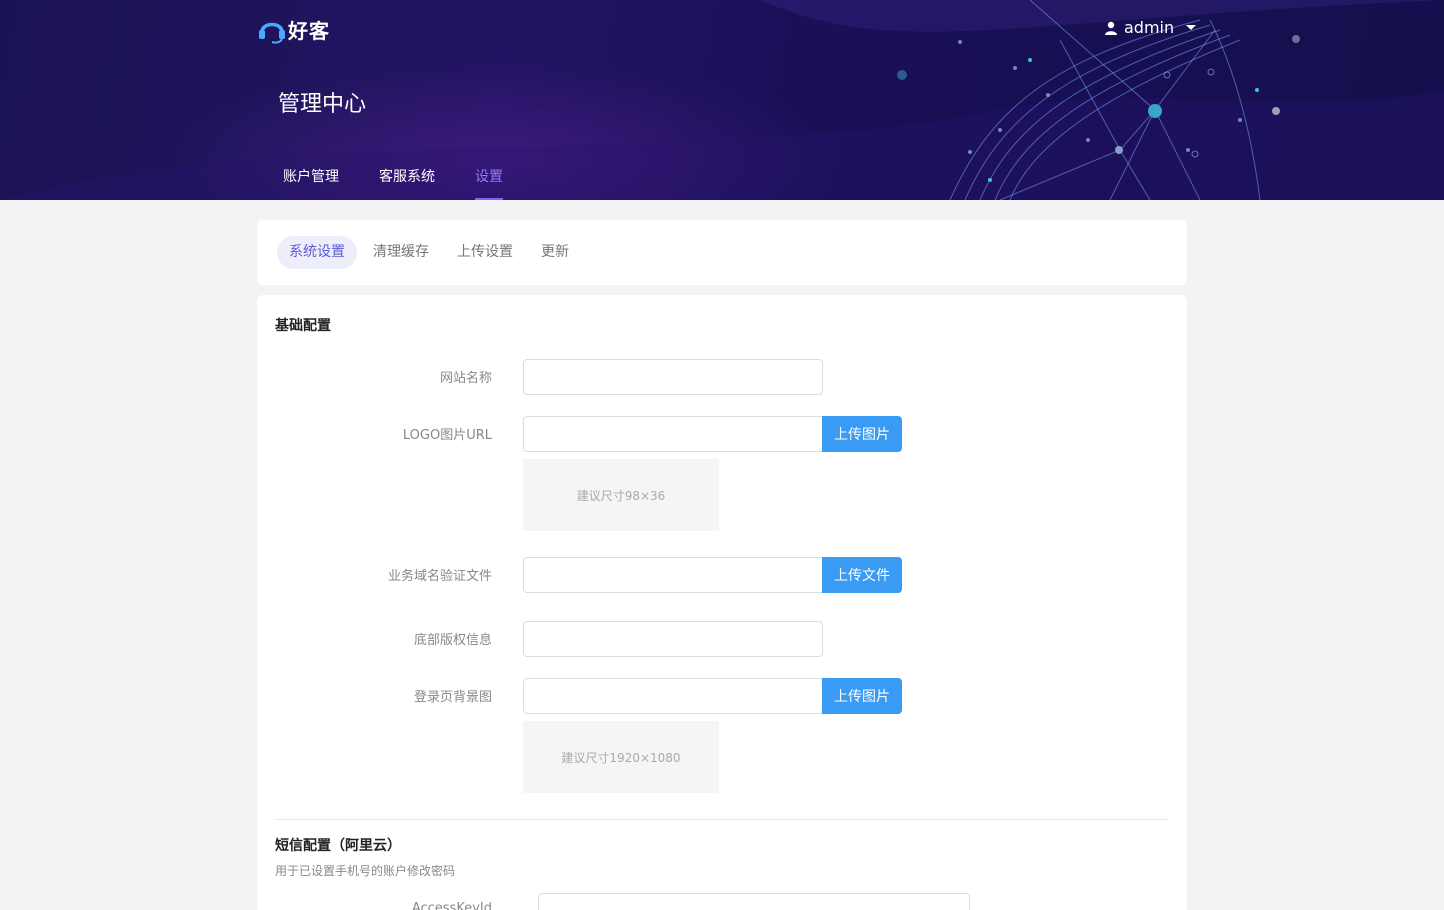  I want to click on copyright-label: 底部版权信息, so click(452, 640).